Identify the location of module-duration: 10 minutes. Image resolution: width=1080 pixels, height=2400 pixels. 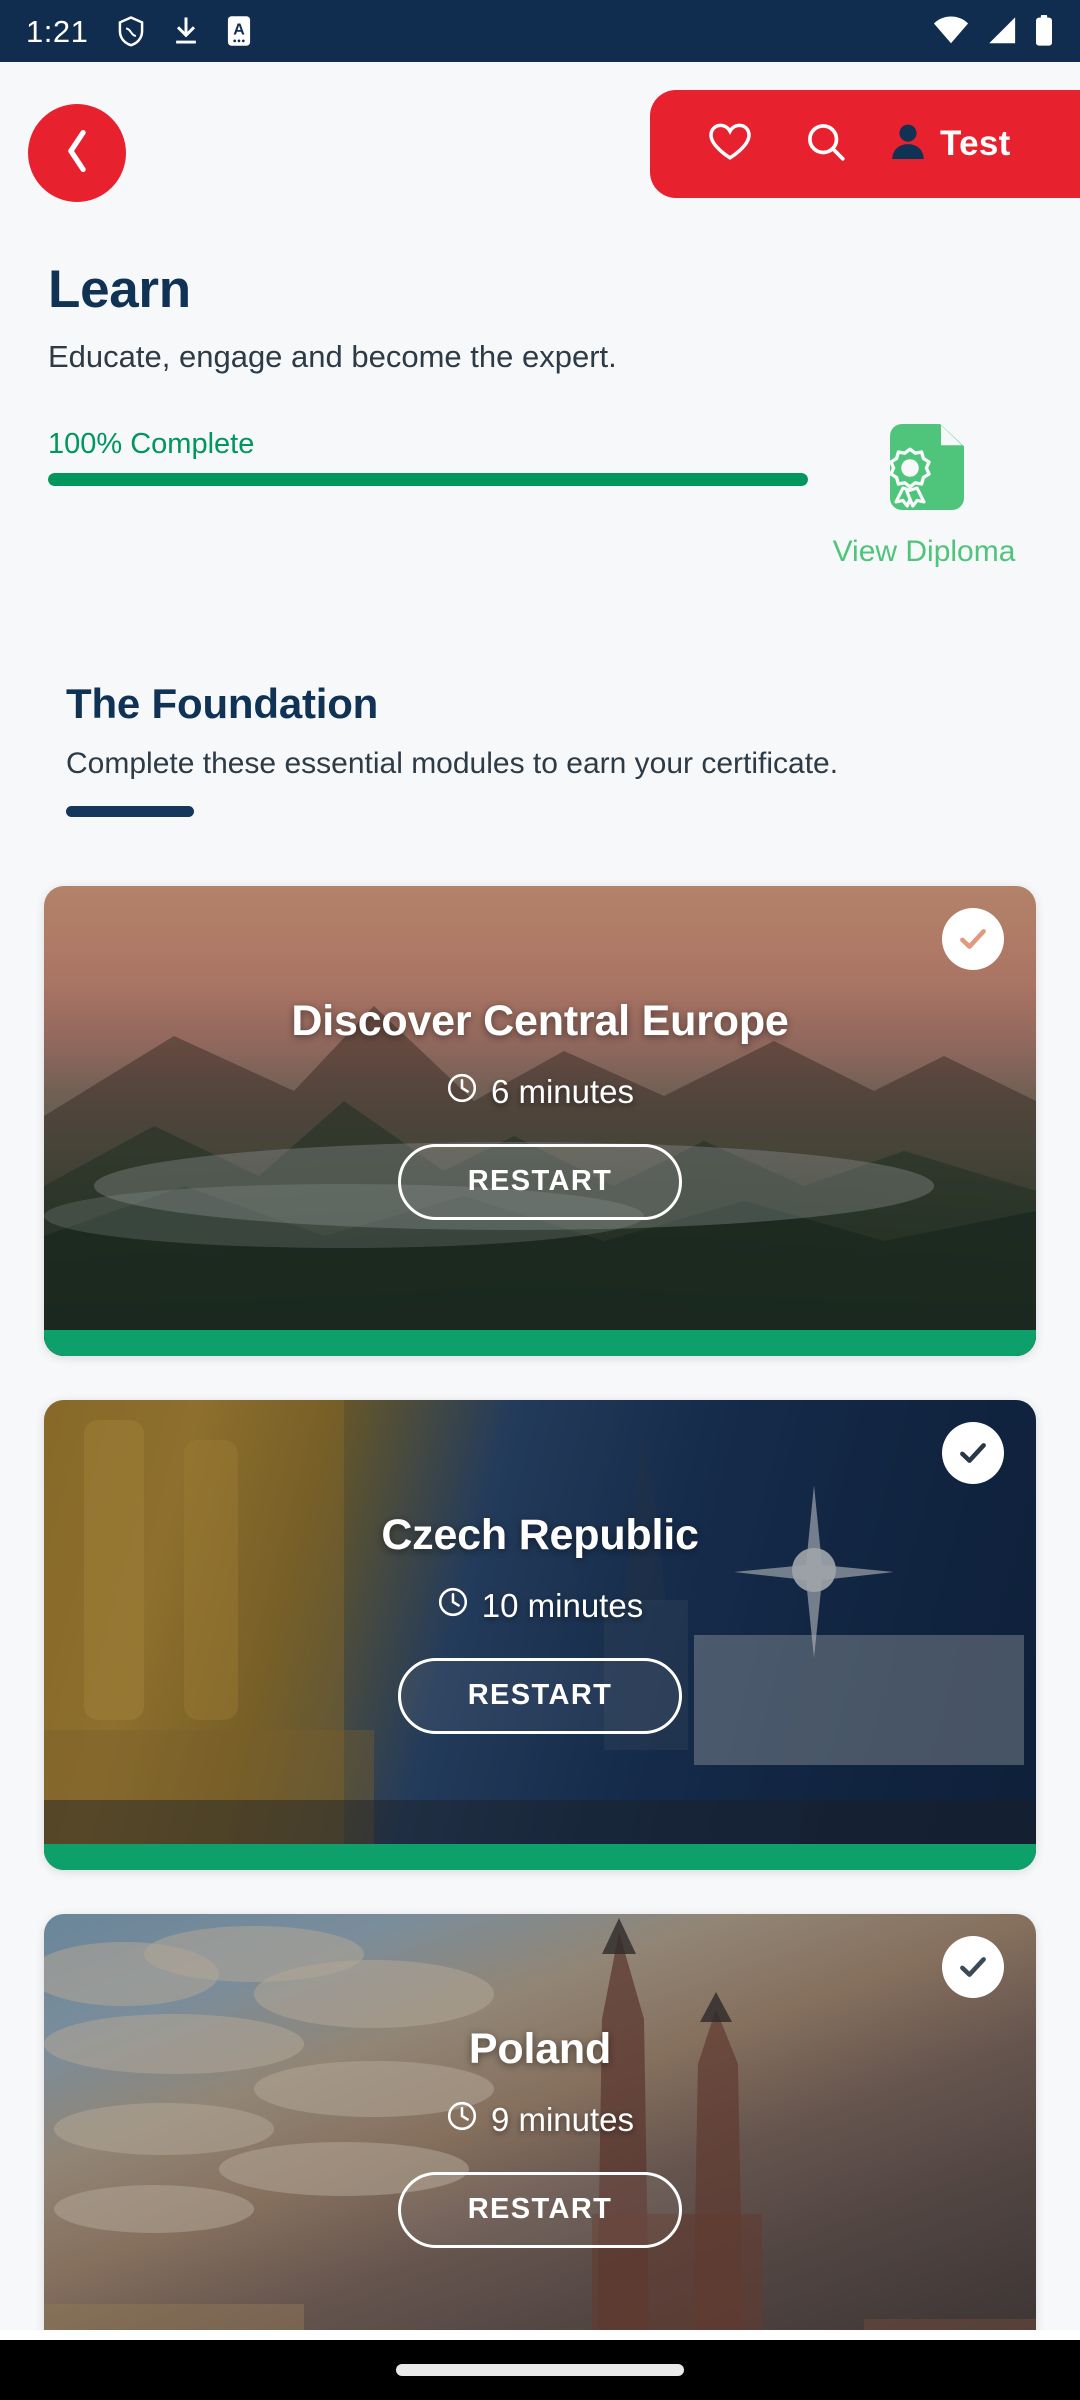
(540, 1606).